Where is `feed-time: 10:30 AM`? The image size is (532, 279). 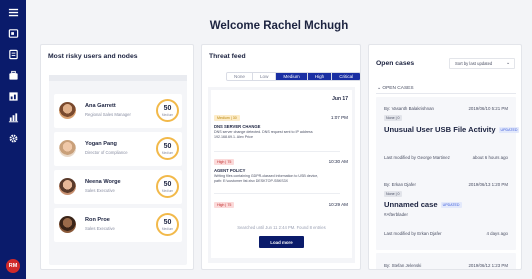 feed-time: 10:30 AM is located at coordinates (338, 161).